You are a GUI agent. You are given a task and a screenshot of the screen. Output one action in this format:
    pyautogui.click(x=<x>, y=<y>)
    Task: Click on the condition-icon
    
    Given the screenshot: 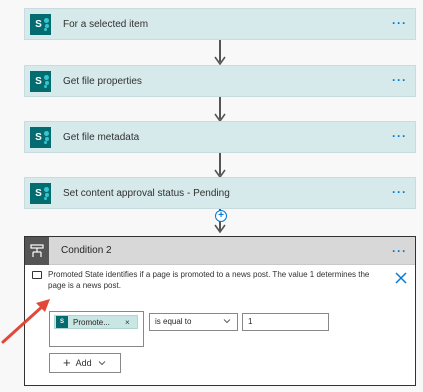 What is the action you would take?
    pyautogui.click(x=37, y=250)
    